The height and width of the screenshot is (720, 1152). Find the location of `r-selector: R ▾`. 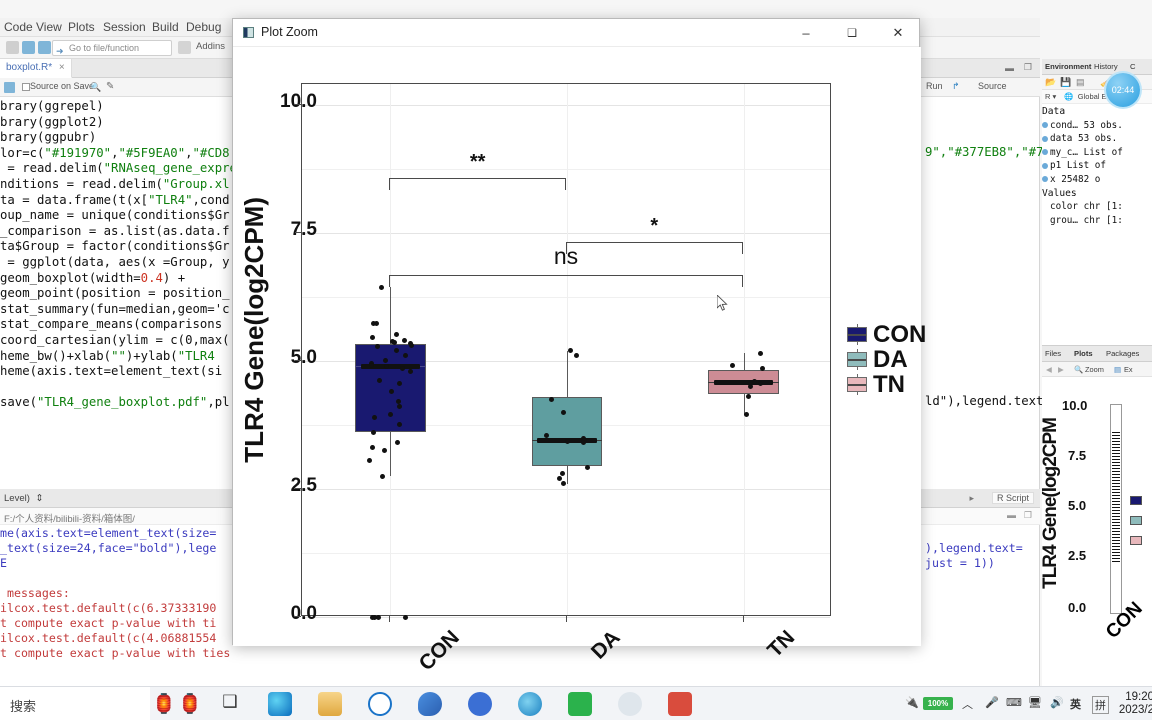

r-selector: R ▾ is located at coordinates (1050, 96).